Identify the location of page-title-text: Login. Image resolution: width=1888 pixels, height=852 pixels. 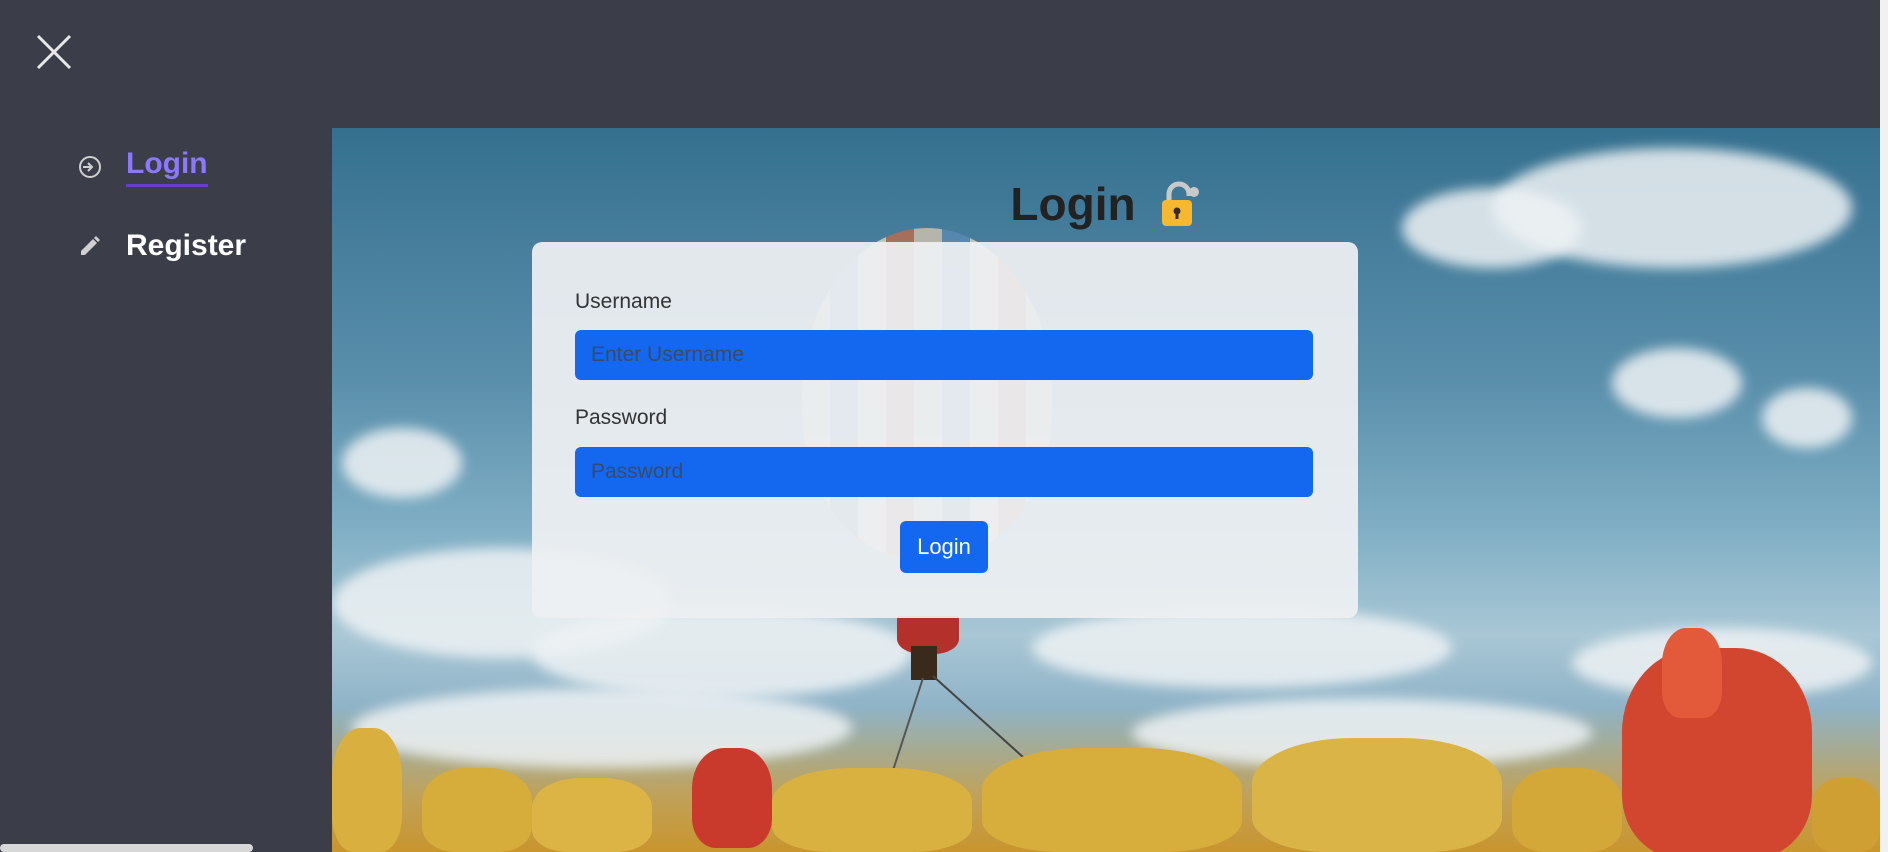
(1073, 203).